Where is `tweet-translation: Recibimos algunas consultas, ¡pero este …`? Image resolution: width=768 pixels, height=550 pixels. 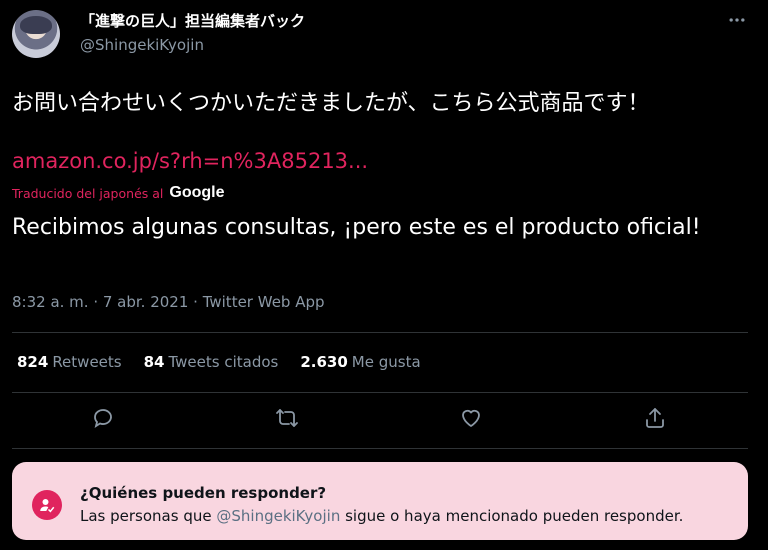 tweet-translation: Recibimos algunas consultas, ¡pero este … is located at coordinates (356, 227).